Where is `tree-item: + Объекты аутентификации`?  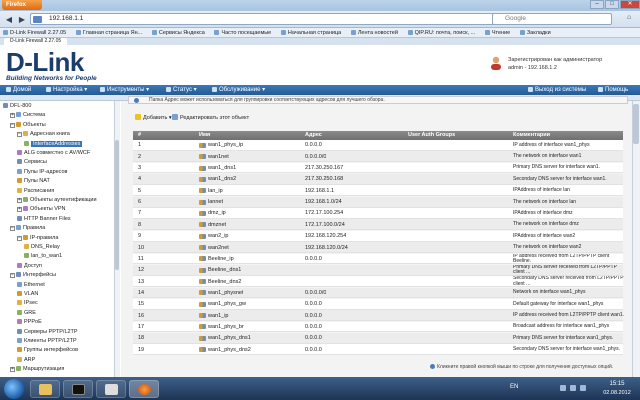 tree-item: + Объекты аутентификации is located at coordinates (57, 200).